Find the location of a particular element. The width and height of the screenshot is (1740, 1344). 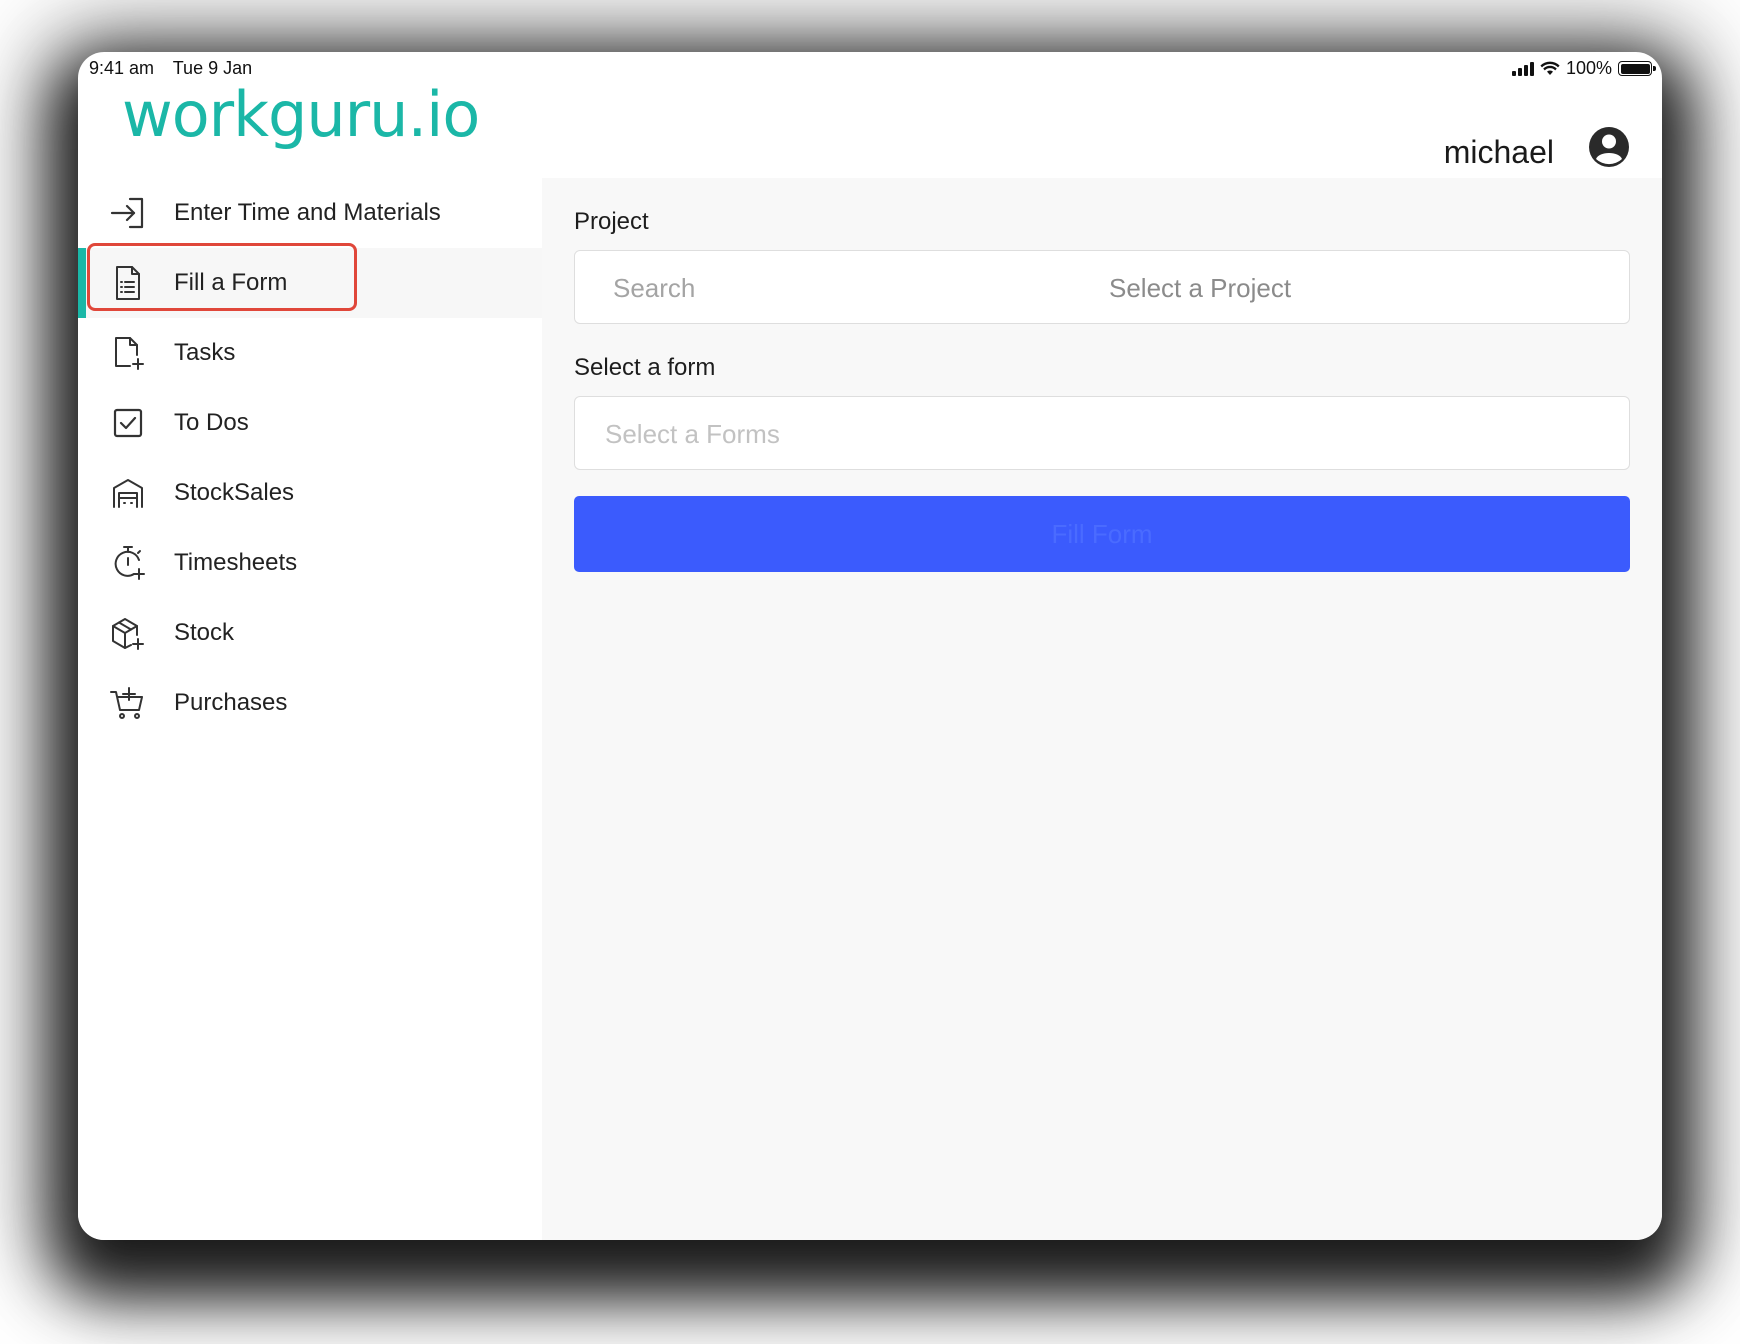

sidebar-item-label: Fill a Form is located at coordinates (231, 282).